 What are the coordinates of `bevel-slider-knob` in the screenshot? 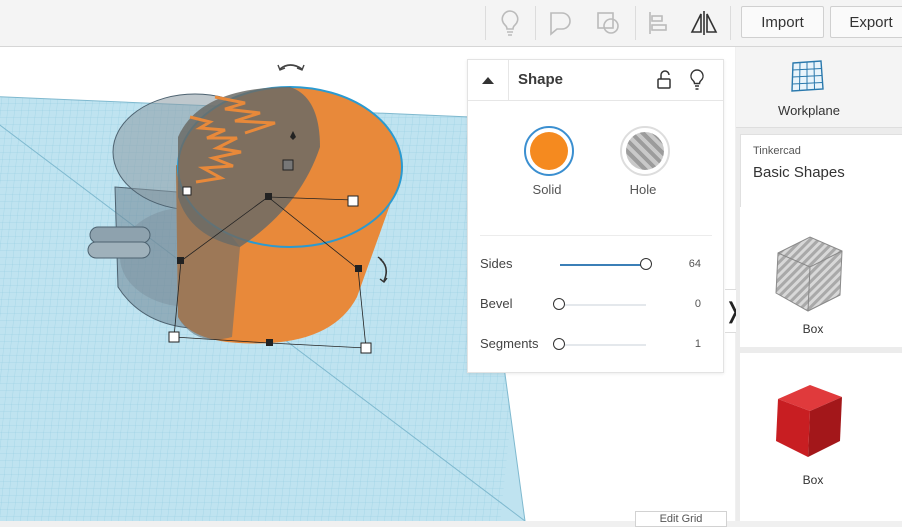 It's located at (559, 304).